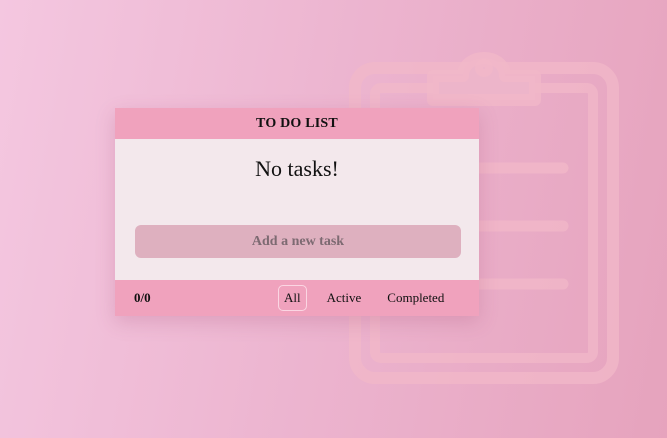  What do you see at coordinates (415, 298) in the screenshot?
I see `filter-completed-button: Completed` at bounding box center [415, 298].